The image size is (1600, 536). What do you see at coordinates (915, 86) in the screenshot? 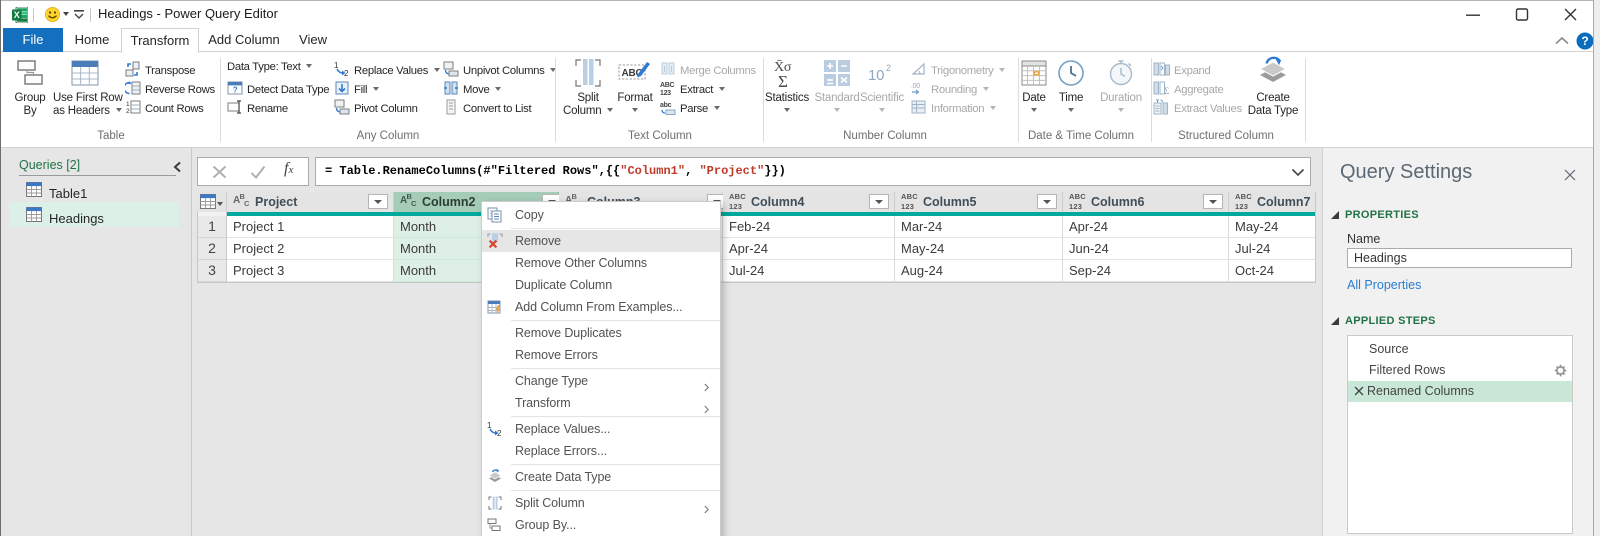
I see `svg-text: .00` at bounding box center [915, 86].